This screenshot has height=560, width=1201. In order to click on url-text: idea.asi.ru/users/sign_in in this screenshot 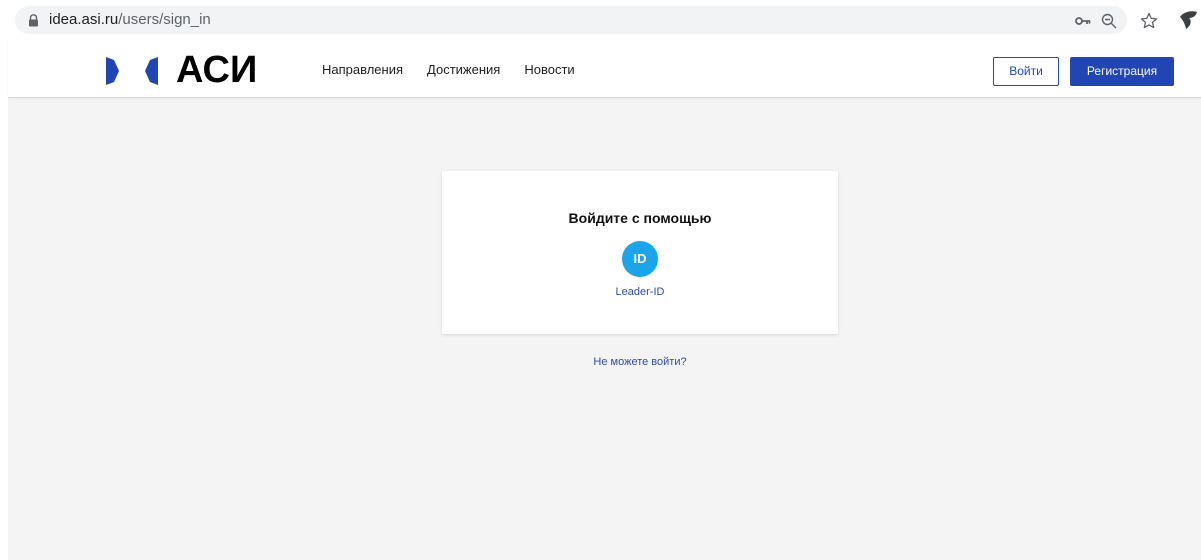, I will do `click(130, 20)`.